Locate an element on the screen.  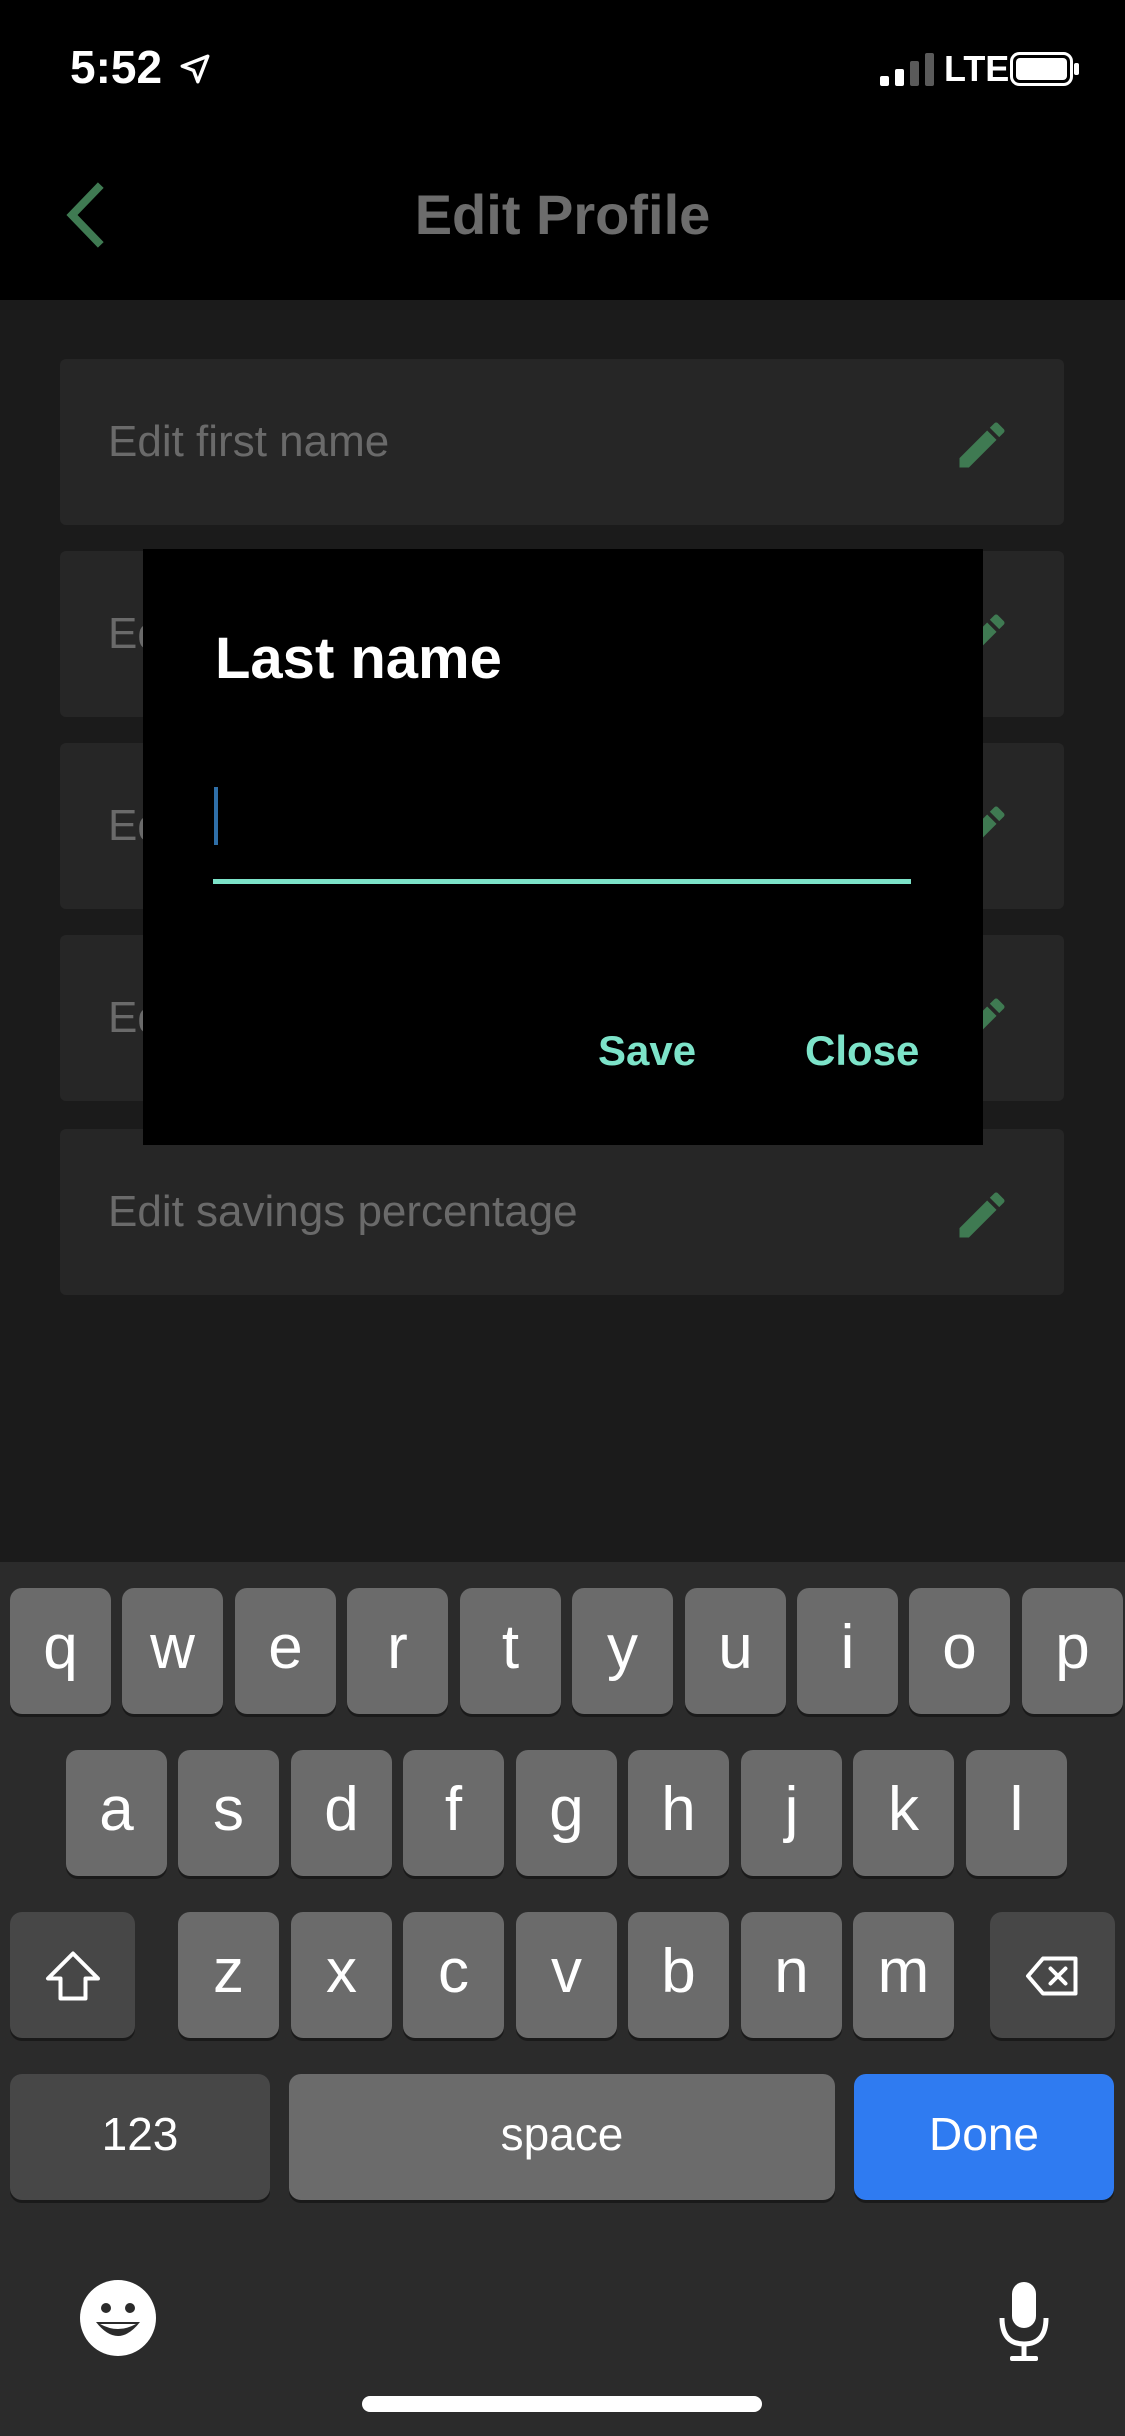
key-i: i is located at coordinates (847, 1651).